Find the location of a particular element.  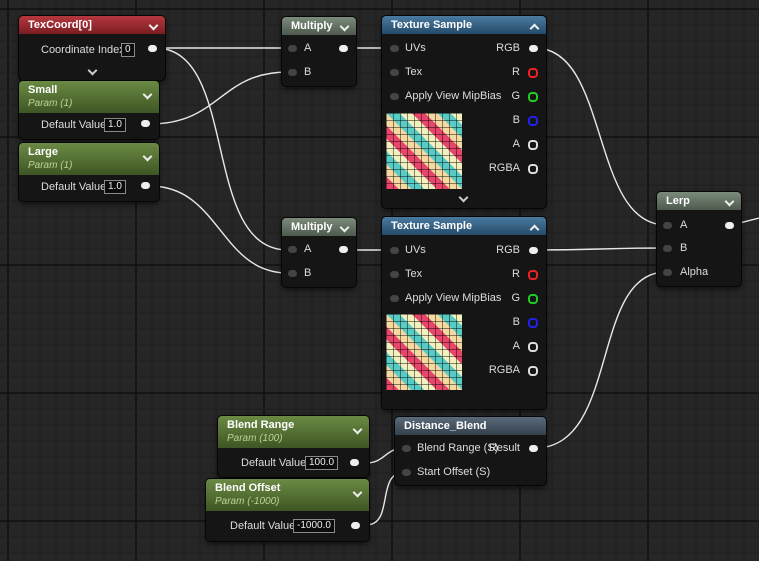

texture-sample-2-b-label: B is located at coordinates (516, 322).